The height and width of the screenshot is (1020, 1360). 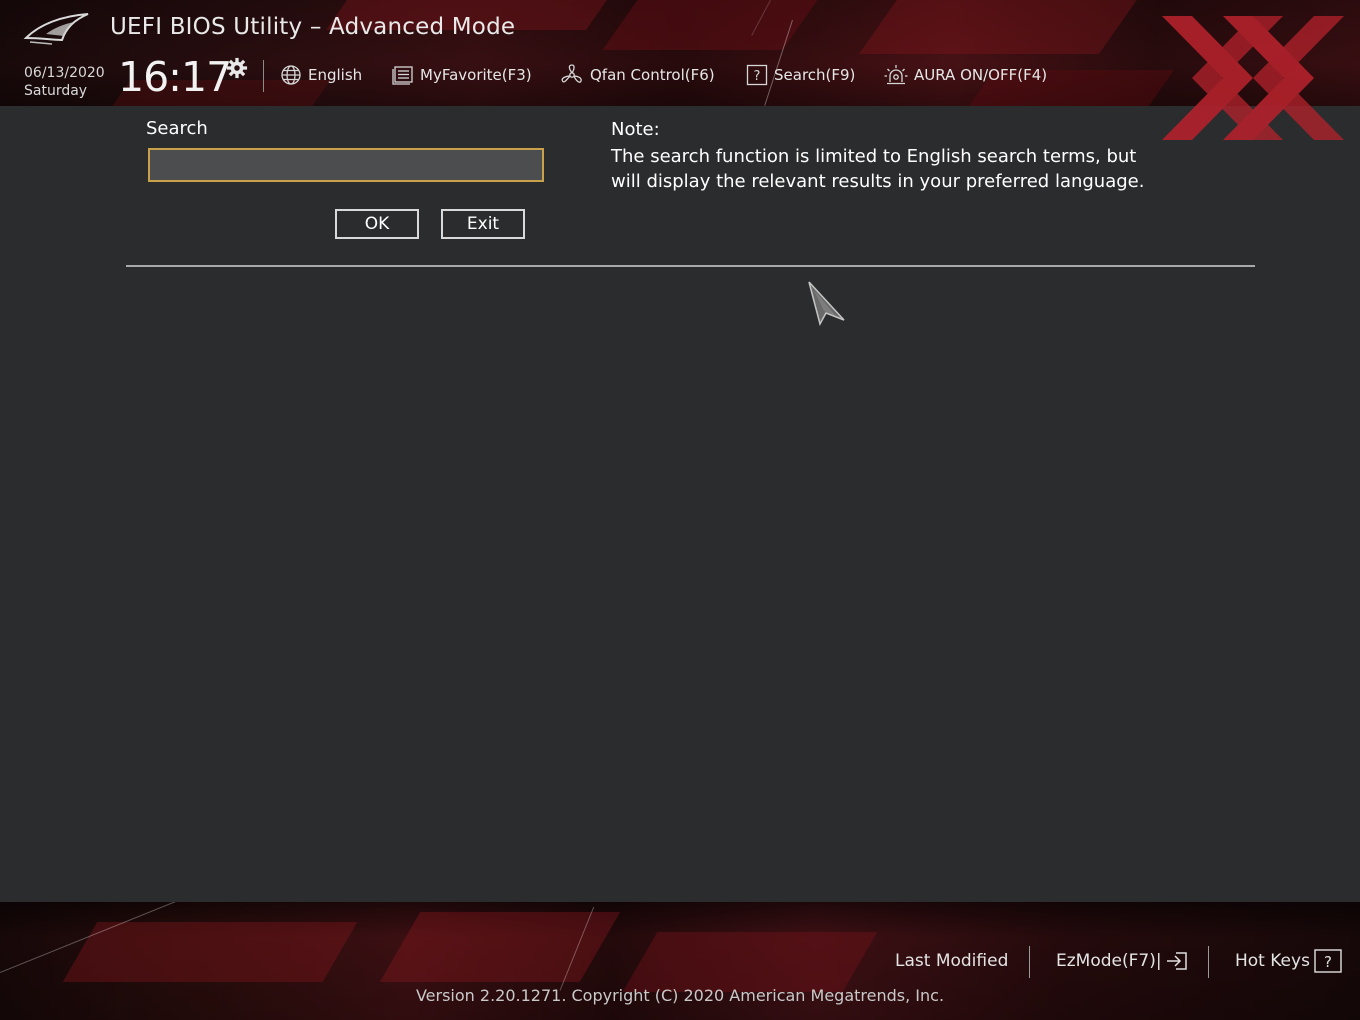 I want to click on qfan-control-button: Qfan Control(F6), so click(x=637, y=75).